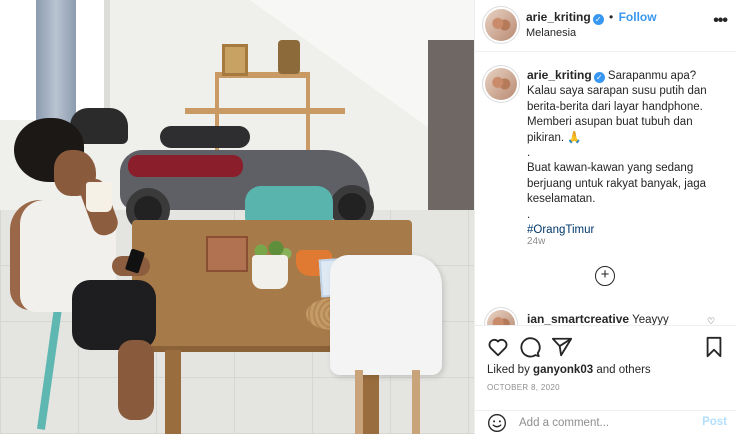  I want to click on header-name-row: arie_kriting ✓ • Follow, so click(591, 17).